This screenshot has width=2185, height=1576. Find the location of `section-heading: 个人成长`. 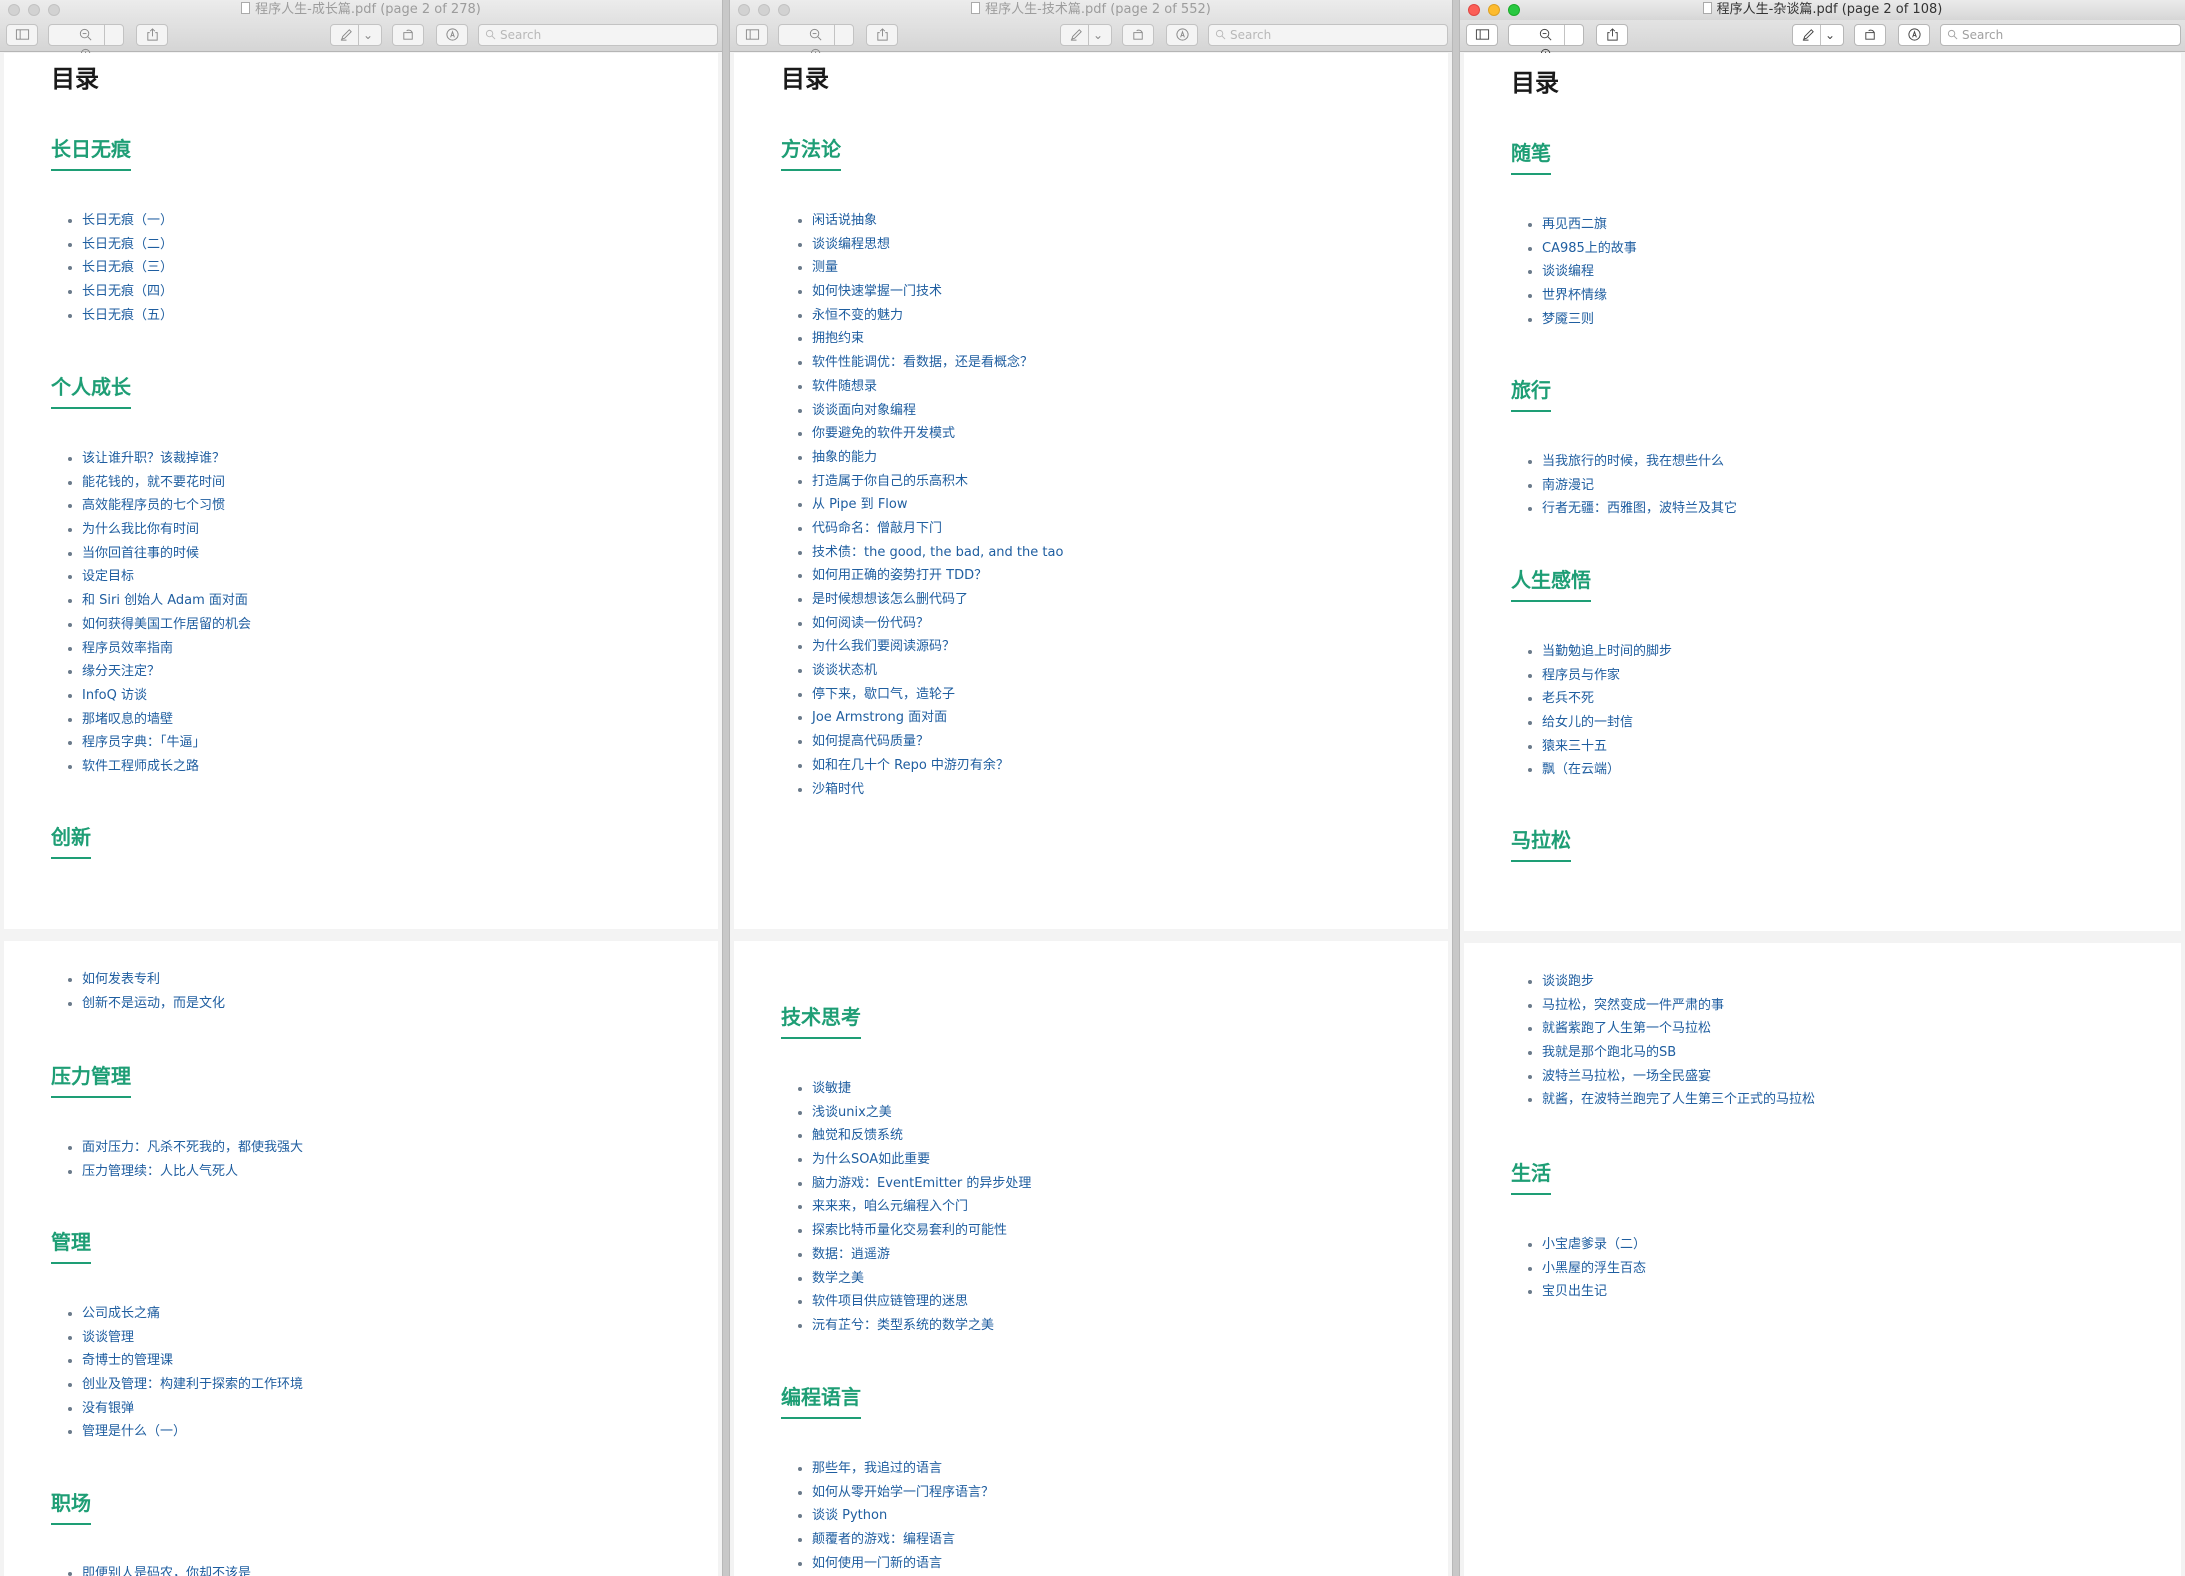

section-heading: 个人成长 is located at coordinates (91, 390).